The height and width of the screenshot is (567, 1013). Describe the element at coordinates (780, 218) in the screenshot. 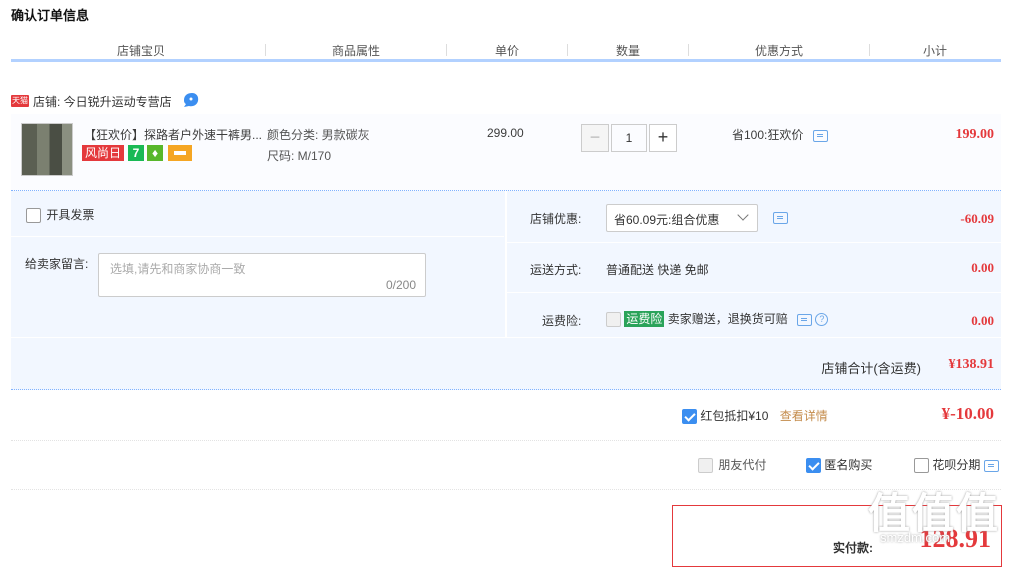

I see `shop-discount-info-icon` at that location.